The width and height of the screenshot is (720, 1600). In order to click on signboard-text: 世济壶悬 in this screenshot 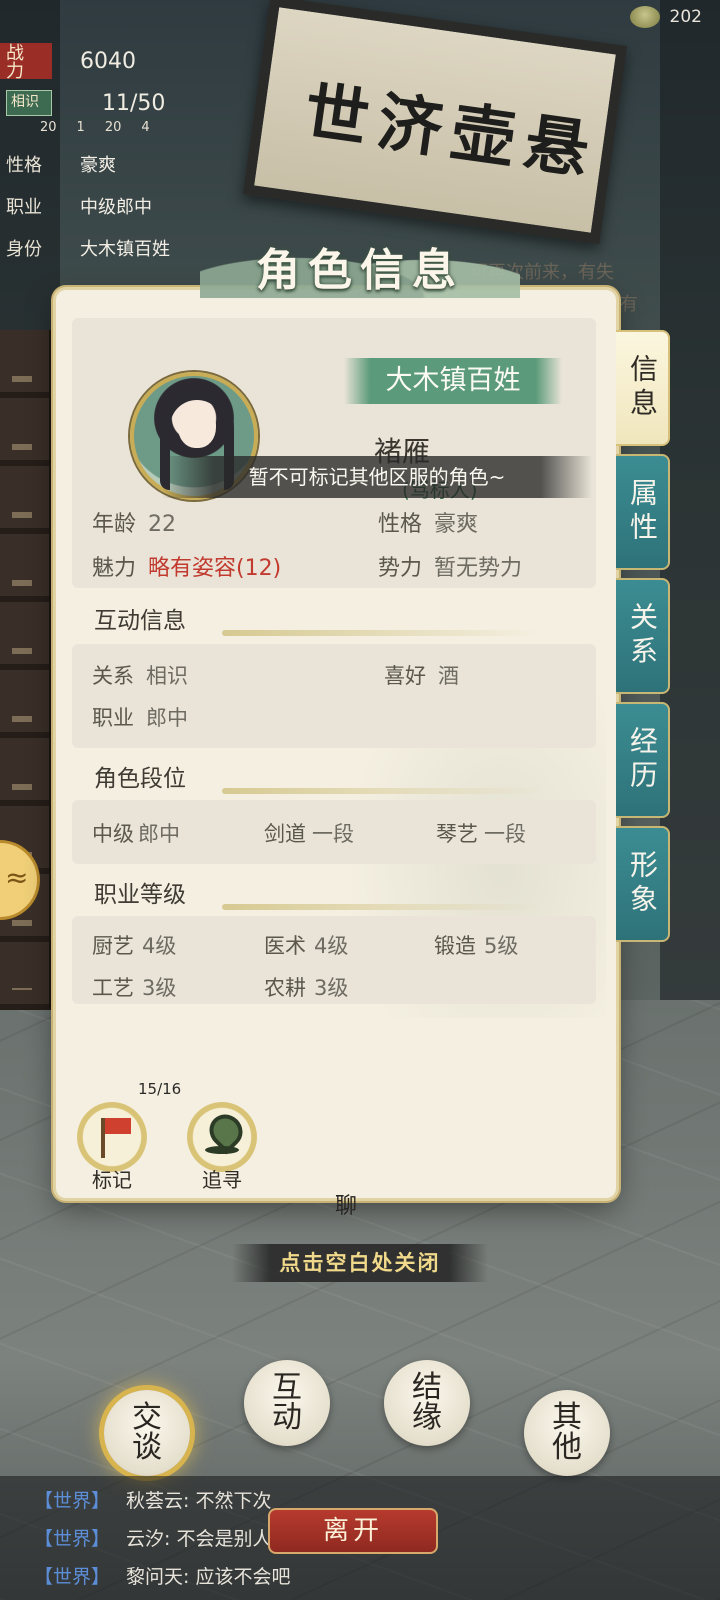, I will do `click(451, 132)`.